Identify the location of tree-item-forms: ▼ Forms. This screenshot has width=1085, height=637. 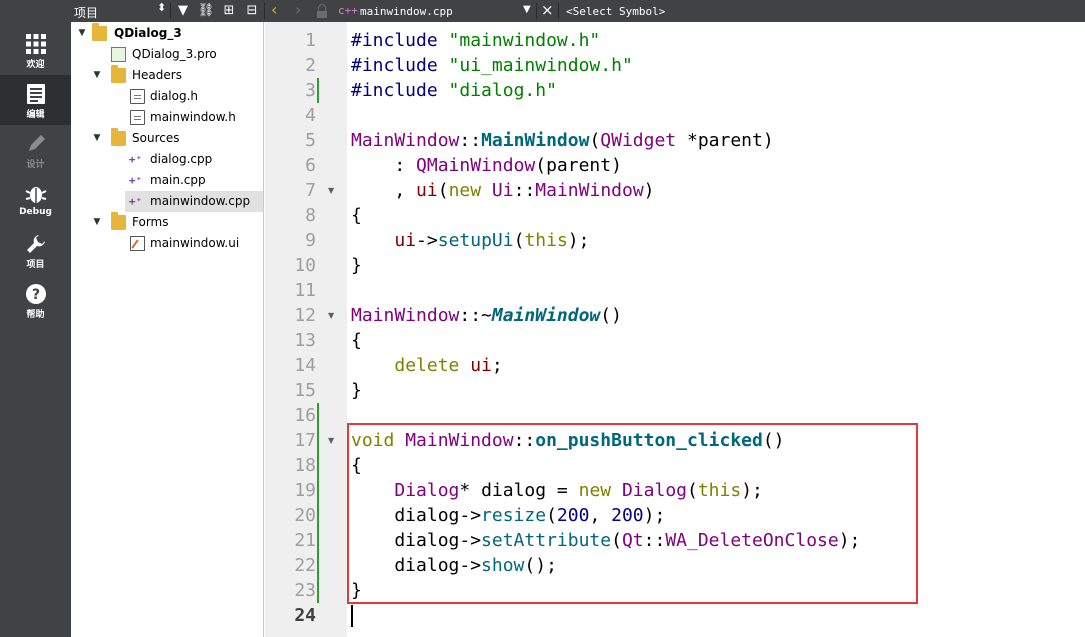
(167, 222).